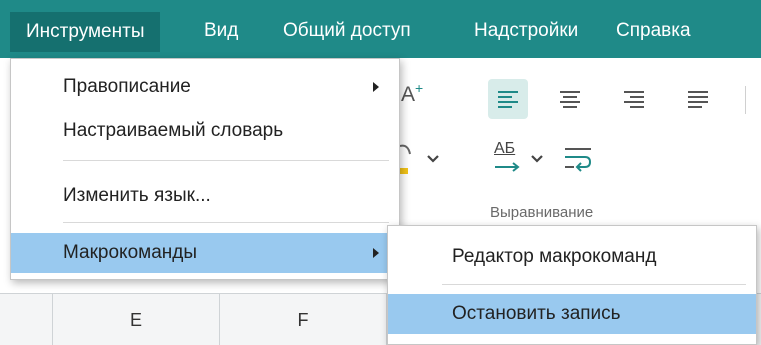 The height and width of the screenshot is (345, 761). Describe the element at coordinates (542, 212) in the screenshot. I see `alignment-group-label: Выравнивание` at that location.